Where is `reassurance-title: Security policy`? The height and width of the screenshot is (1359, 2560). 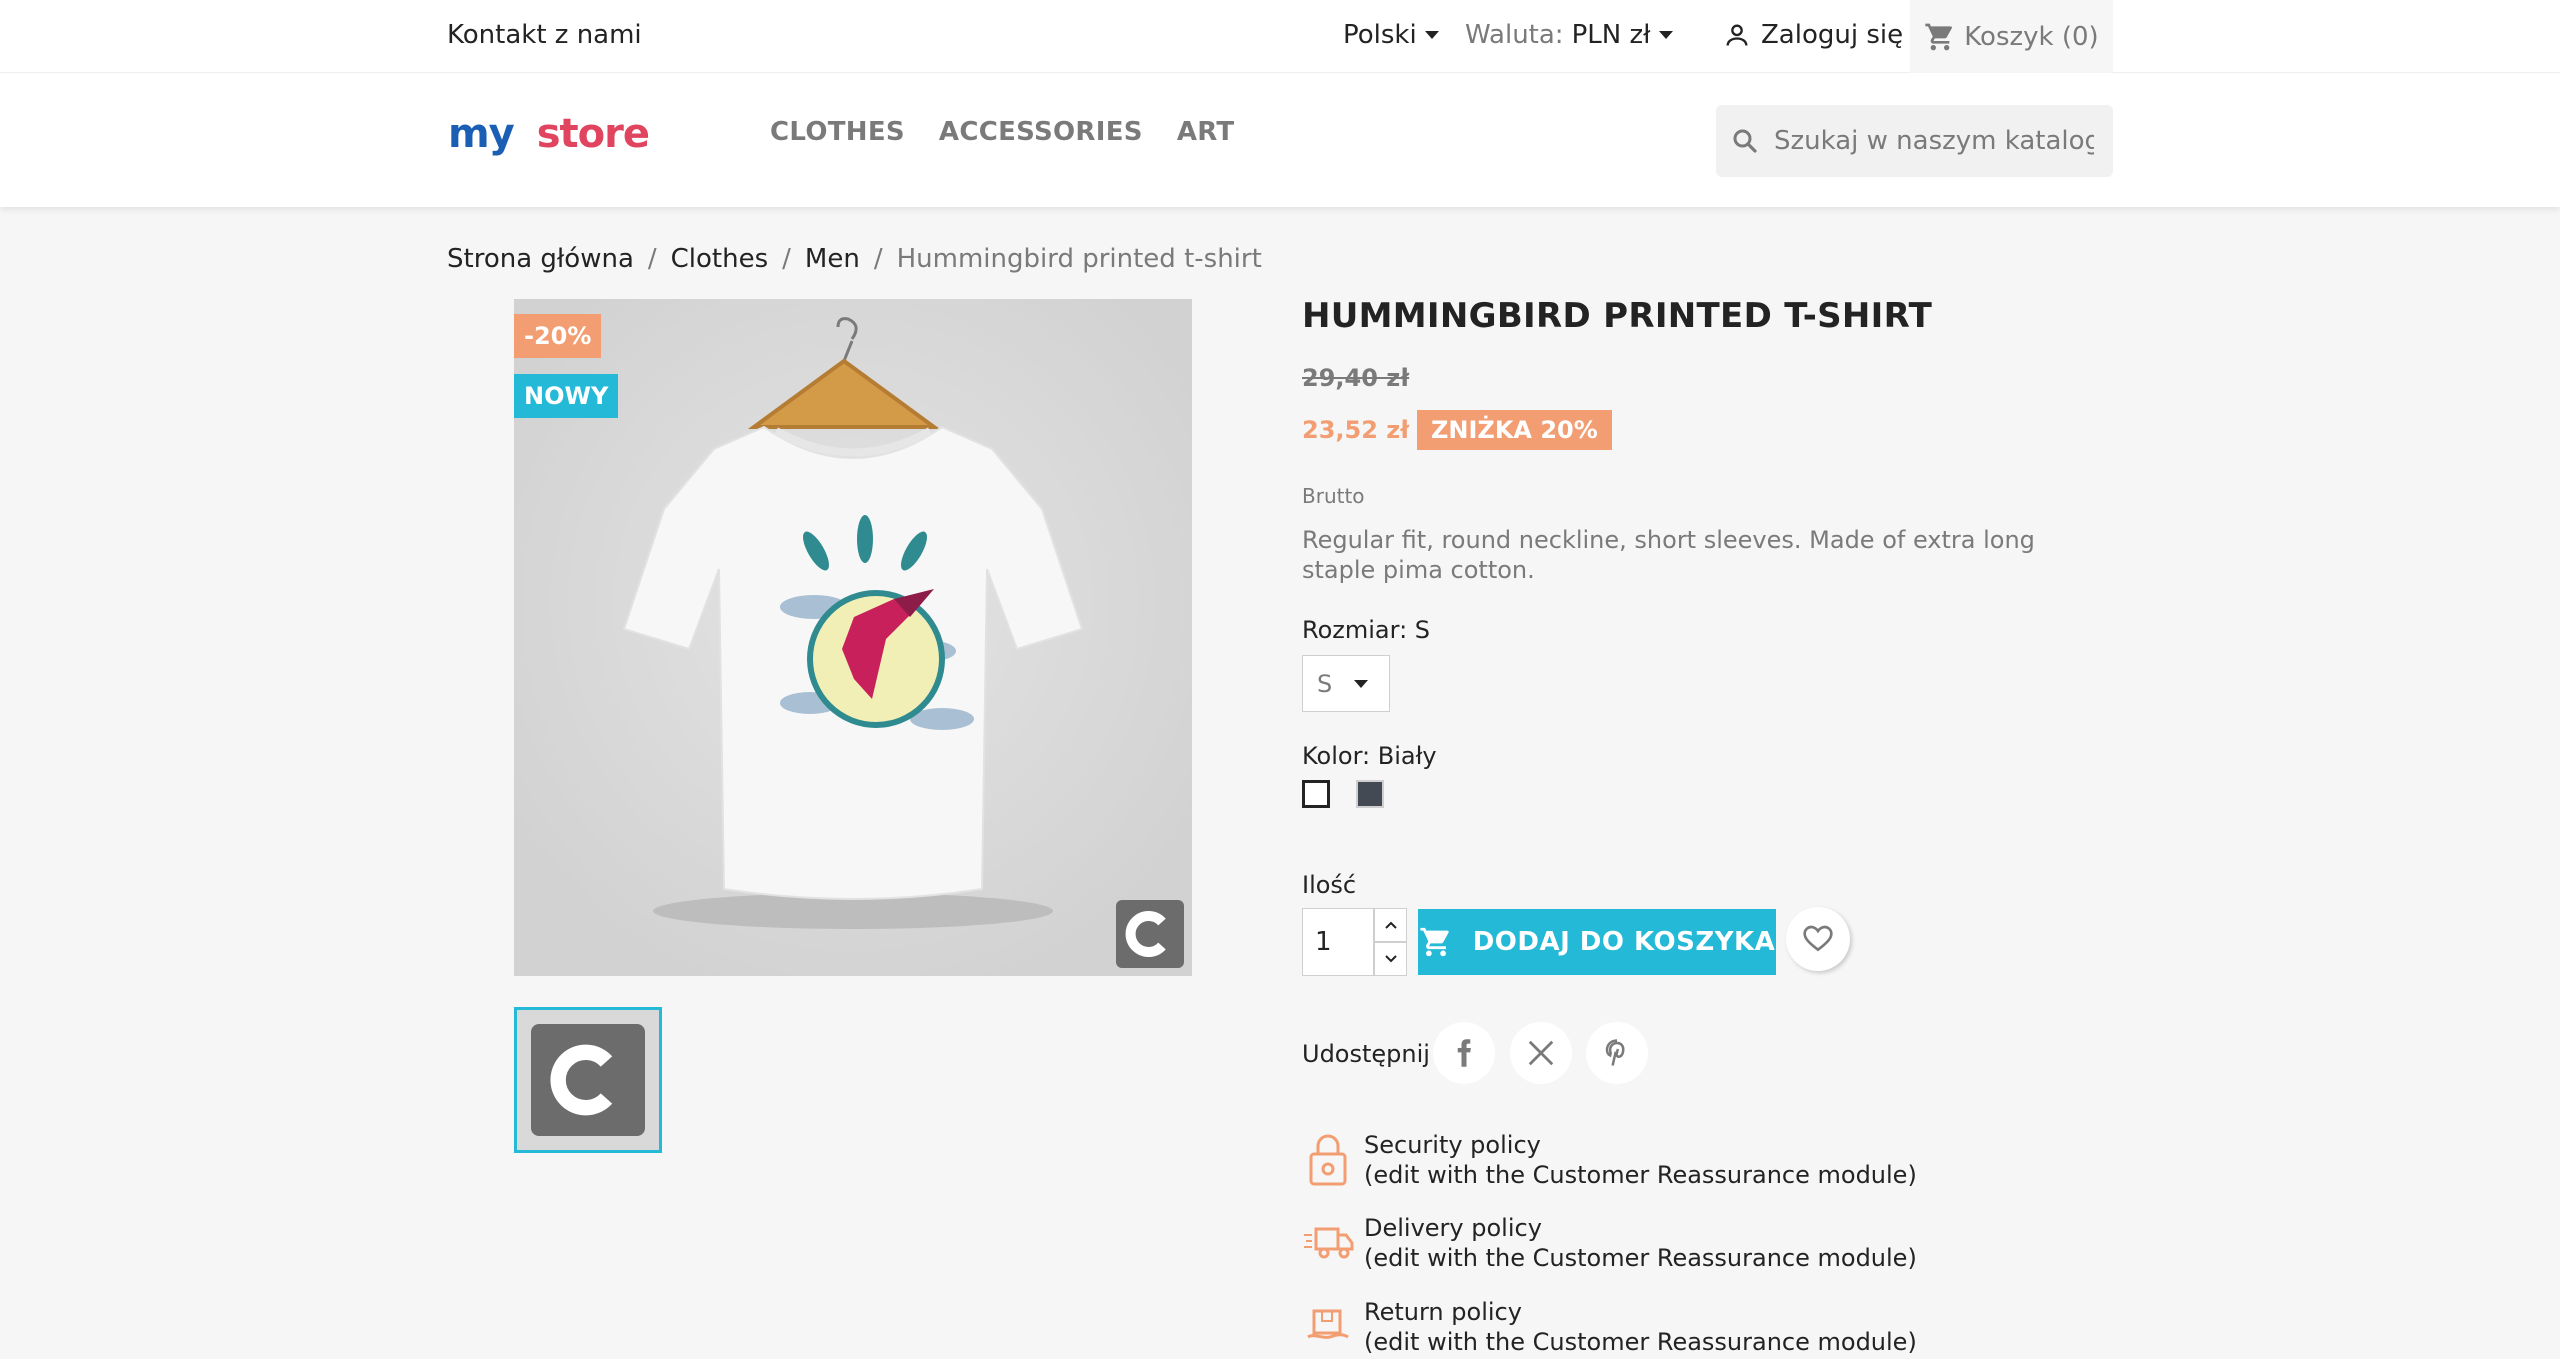 reassurance-title: Security policy is located at coordinates (1452, 1145).